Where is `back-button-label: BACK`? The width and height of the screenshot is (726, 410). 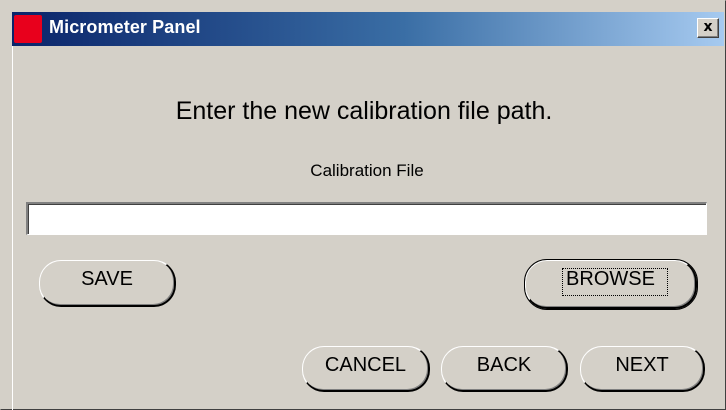 back-button-label: BACK is located at coordinates (504, 365).